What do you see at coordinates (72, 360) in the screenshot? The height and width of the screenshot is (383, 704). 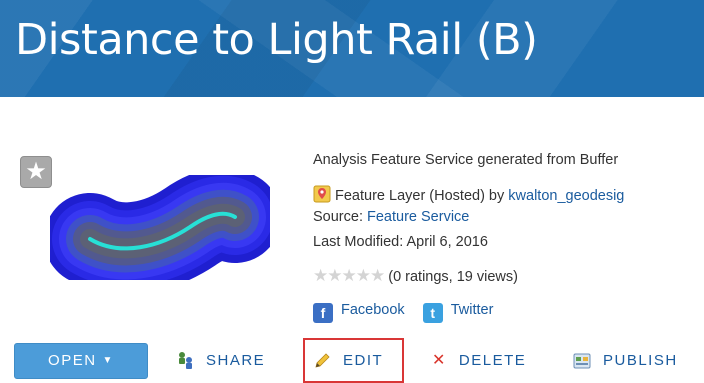 I see `open-label: OPEN` at bounding box center [72, 360].